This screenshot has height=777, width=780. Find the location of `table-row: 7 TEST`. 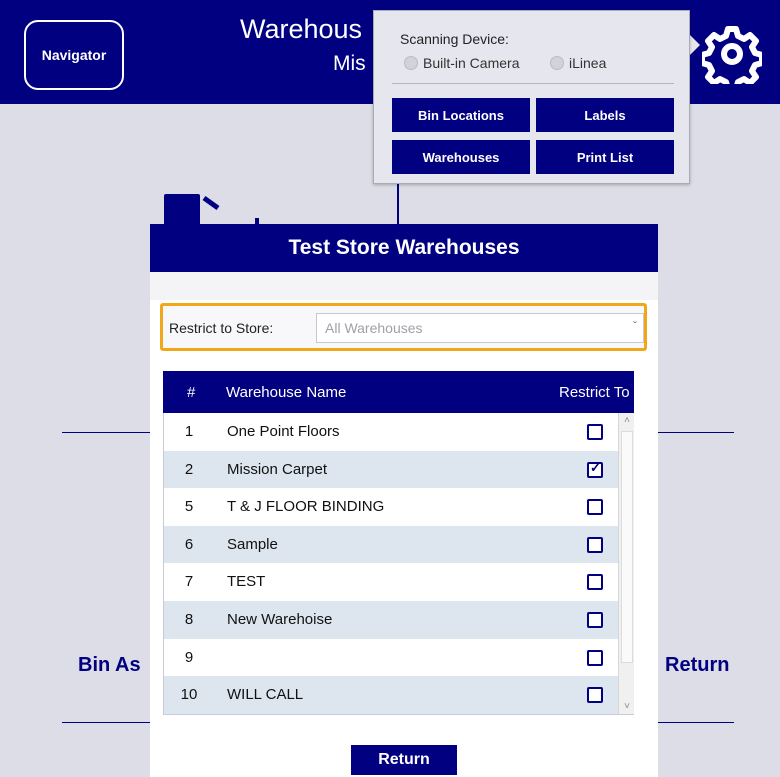

table-row: 7 TEST is located at coordinates (391, 582).